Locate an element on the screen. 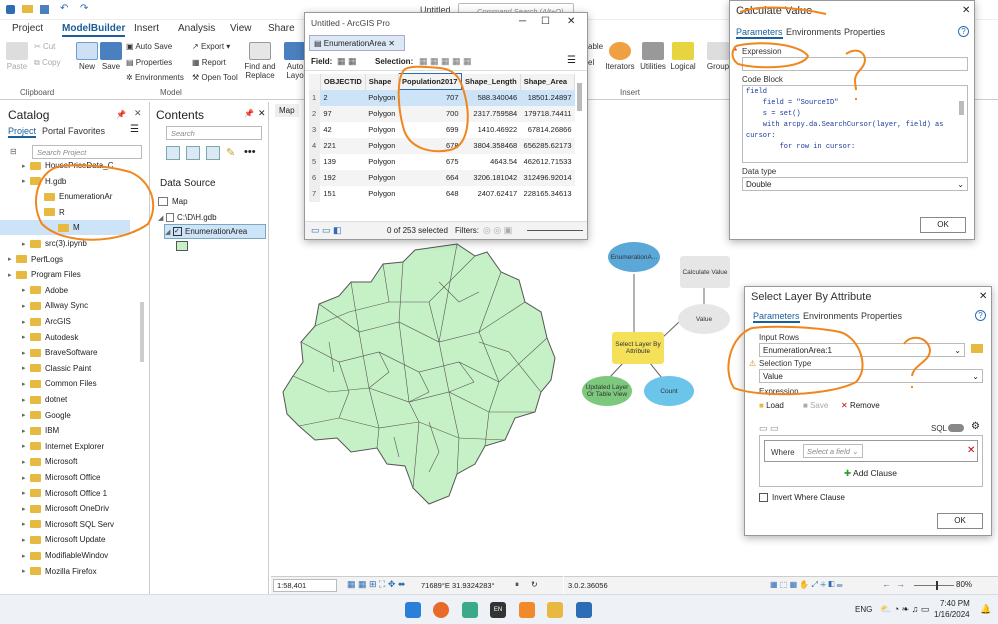 This screenshot has height=624, width=998. arcgis-pro-icon is located at coordinates (584, 610).